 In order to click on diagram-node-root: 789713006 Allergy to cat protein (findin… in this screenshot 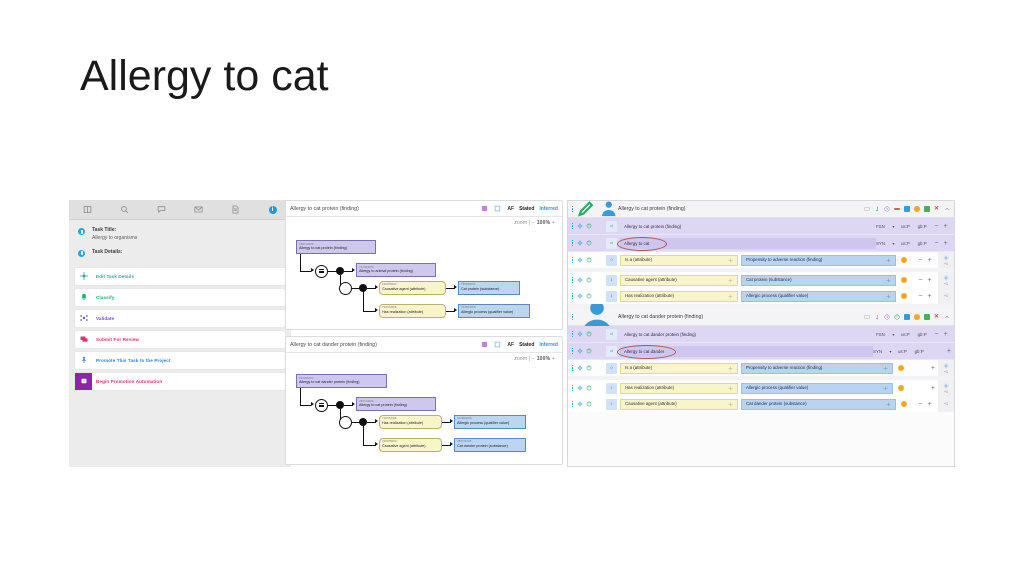, I will do `click(336, 247)`.